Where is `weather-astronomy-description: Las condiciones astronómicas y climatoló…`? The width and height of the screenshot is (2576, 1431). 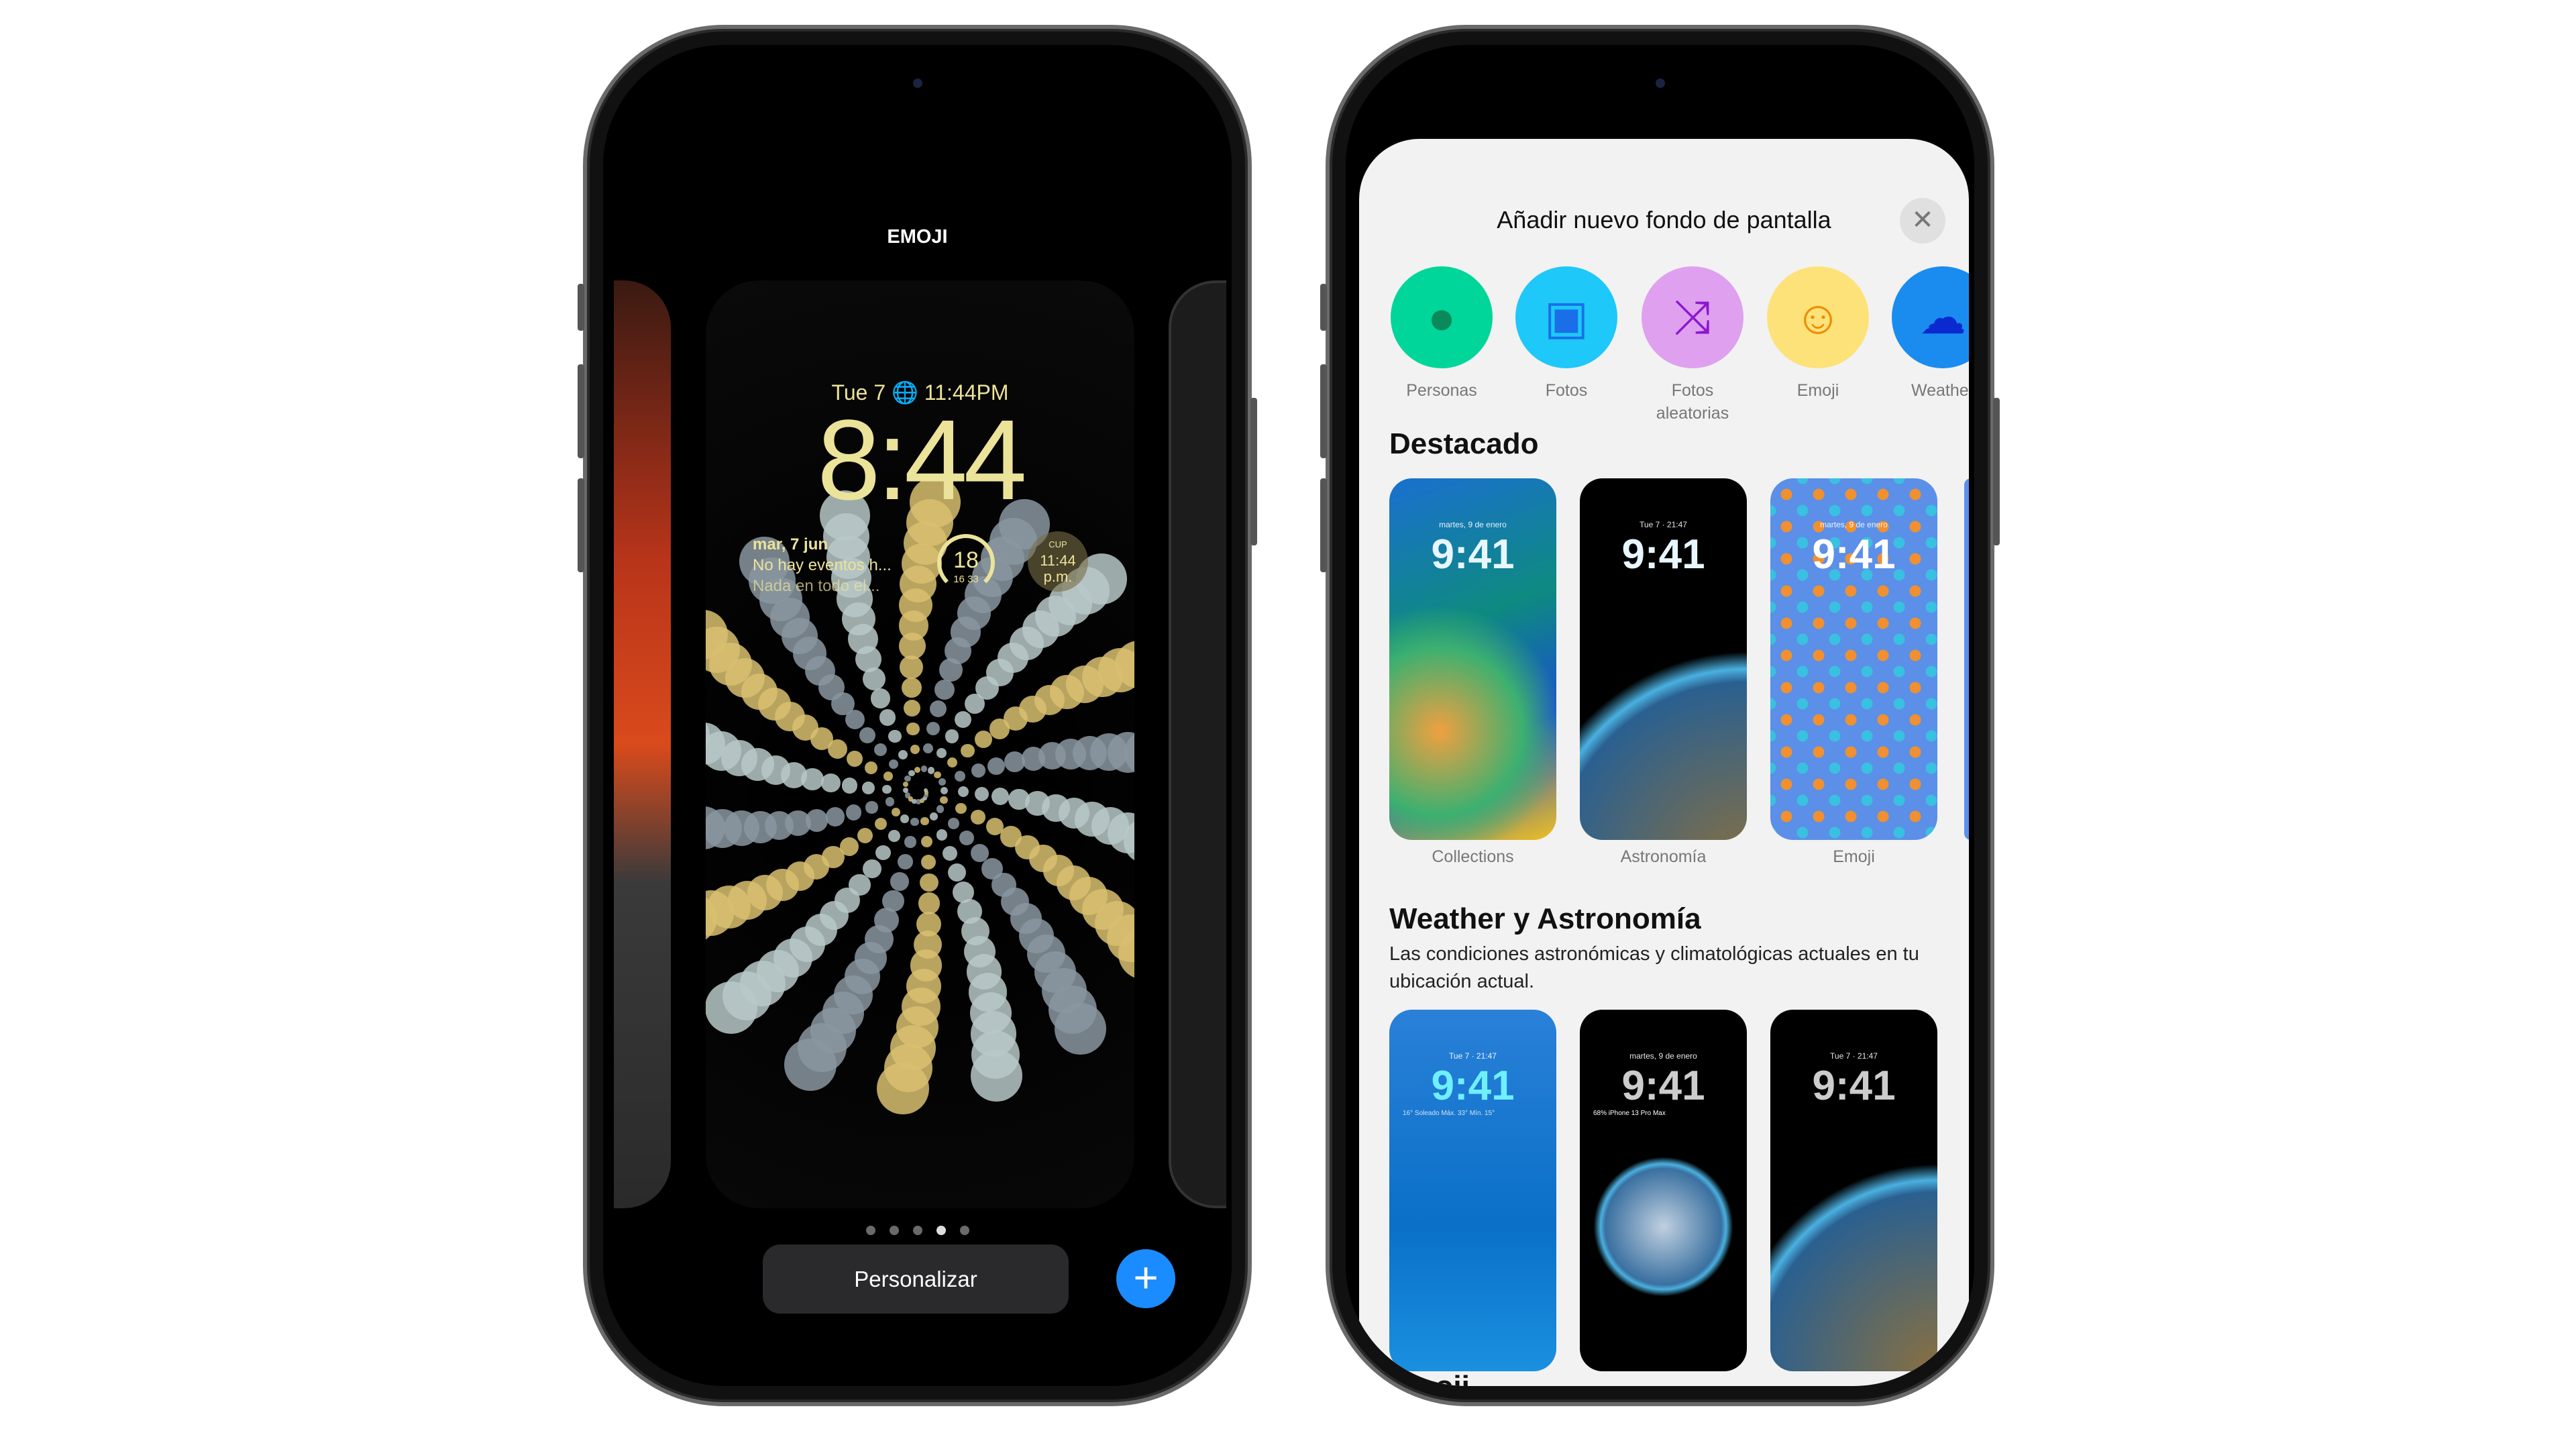
weather-astronomy-description: Las condiciones astronómicas y climatoló… is located at coordinates (1654, 967).